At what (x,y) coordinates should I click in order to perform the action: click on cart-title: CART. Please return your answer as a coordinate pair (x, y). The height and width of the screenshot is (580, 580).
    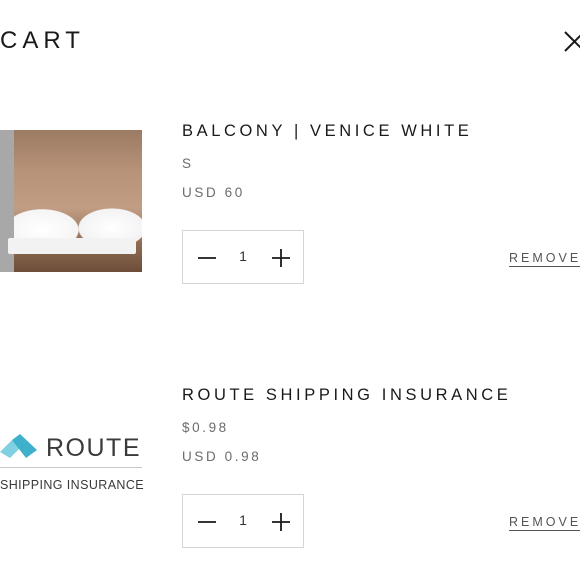
    Looking at the image, I should click on (42, 40).